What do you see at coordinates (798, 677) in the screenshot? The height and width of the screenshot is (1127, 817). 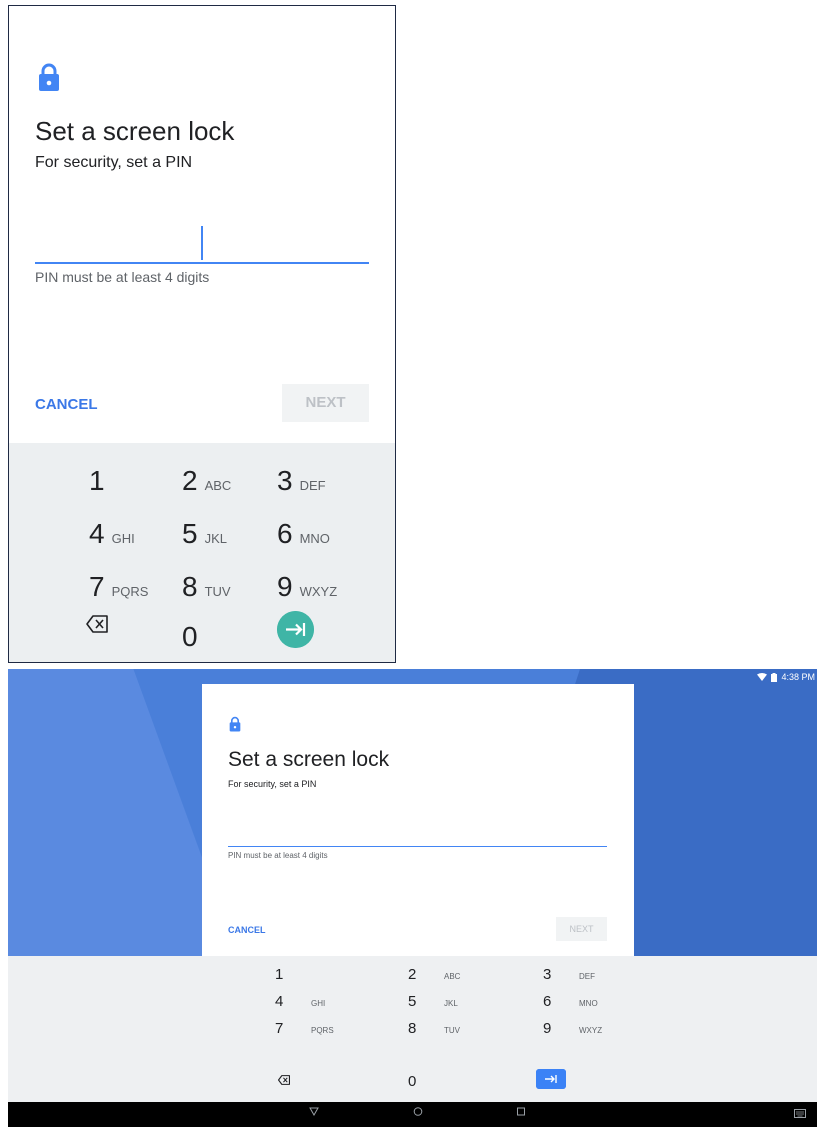 I see `status-time: 4:38 PM` at bounding box center [798, 677].